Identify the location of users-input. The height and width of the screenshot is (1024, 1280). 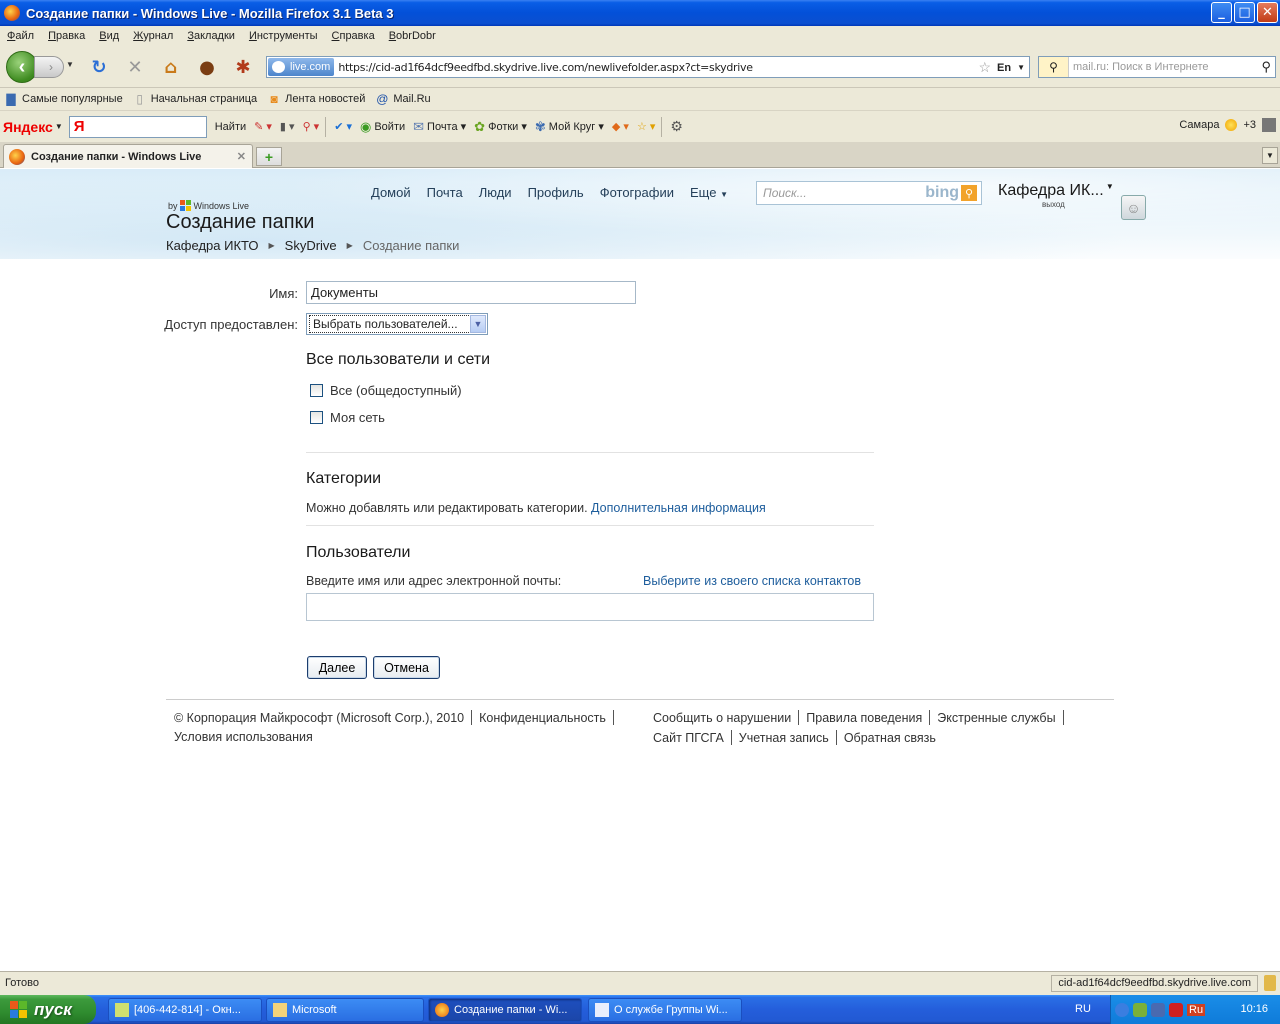
(590, 607).